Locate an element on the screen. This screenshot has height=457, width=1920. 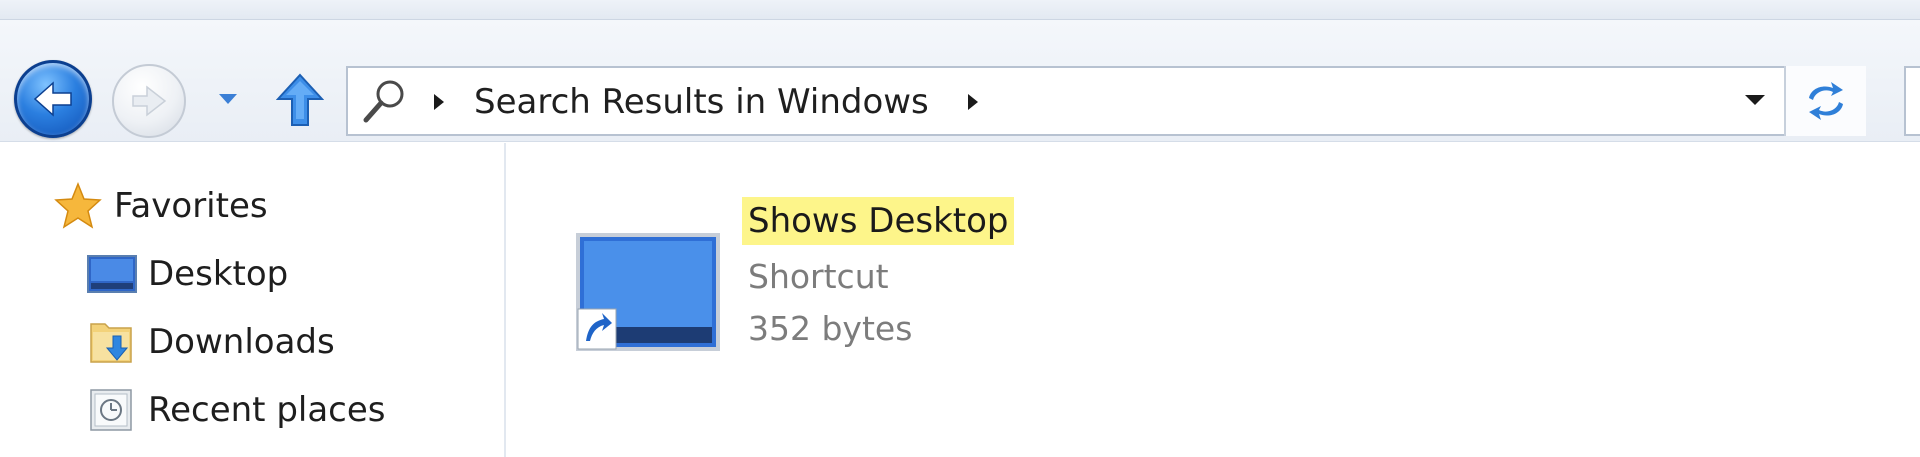
back-button is located at coordinates (53, 99).